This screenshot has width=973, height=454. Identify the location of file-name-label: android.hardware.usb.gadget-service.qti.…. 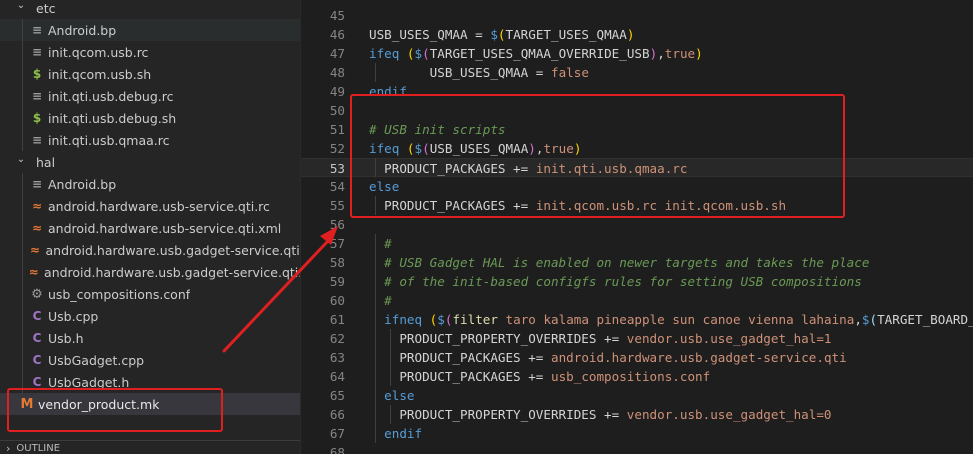
(172, 250).